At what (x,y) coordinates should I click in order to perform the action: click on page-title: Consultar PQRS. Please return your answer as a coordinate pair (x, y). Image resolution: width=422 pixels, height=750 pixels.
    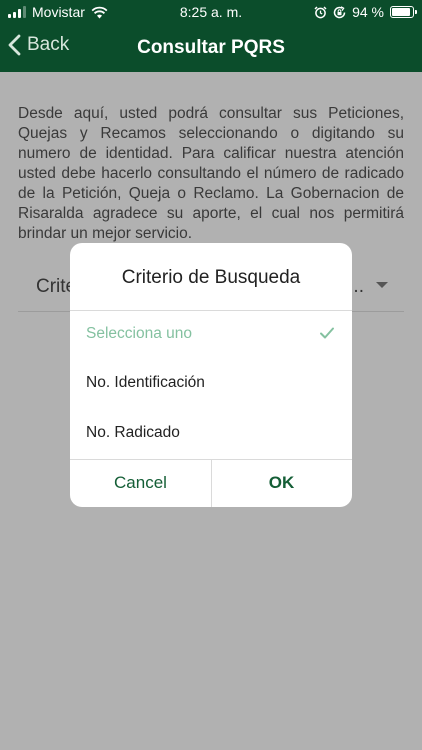
    Looking at the image, I should click on (211, 47).